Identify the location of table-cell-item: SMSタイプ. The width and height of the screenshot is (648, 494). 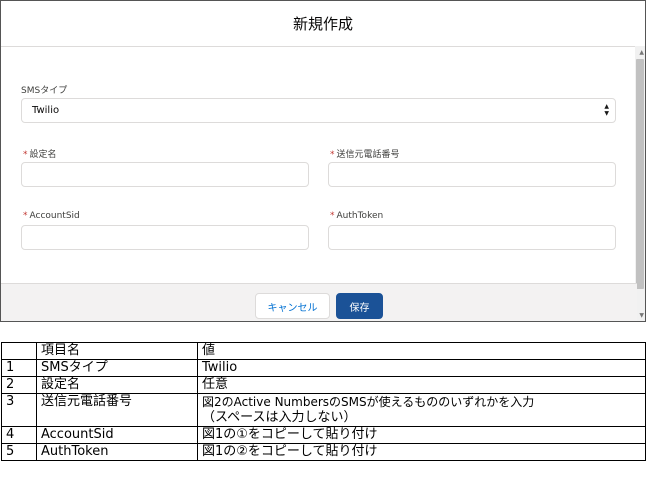
(117, 368).